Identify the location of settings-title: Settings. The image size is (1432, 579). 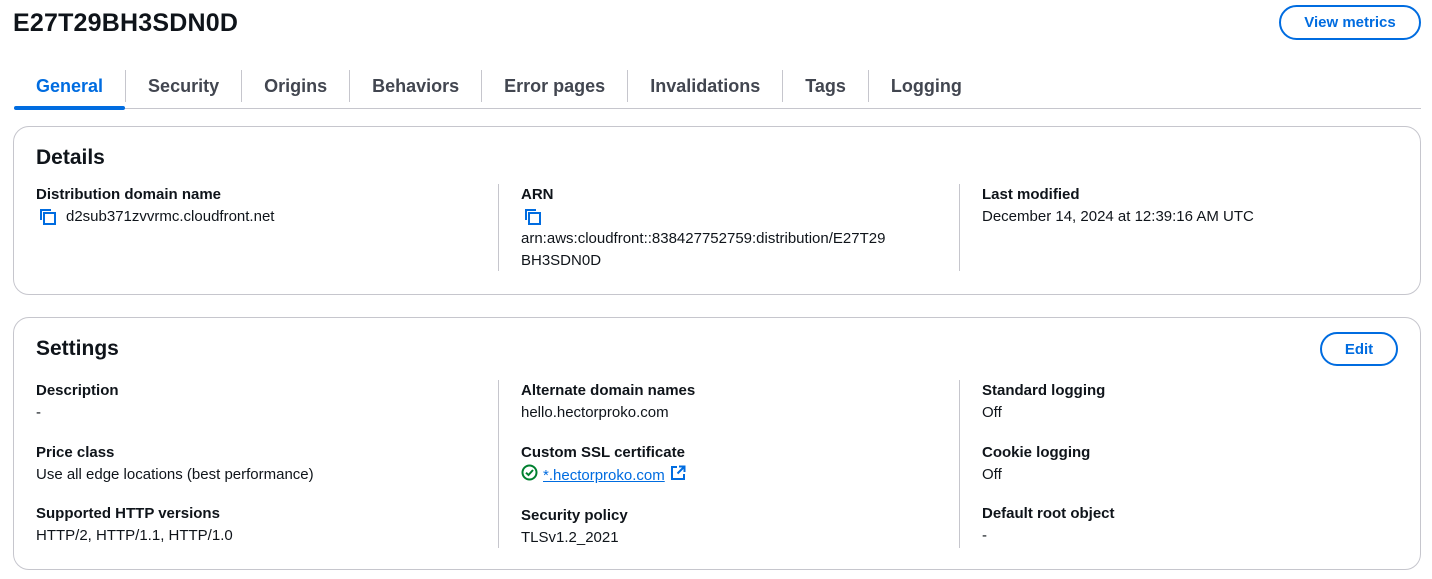
(77, 348).